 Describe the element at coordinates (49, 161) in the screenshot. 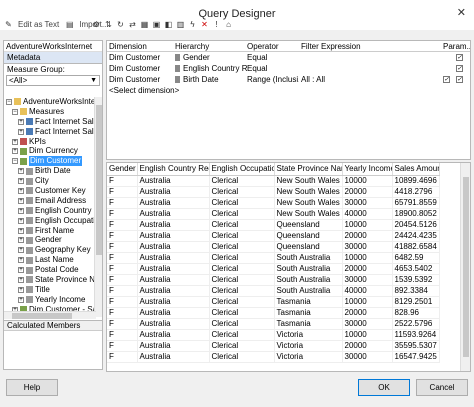

I see `tree-item: − Dim Customer` at that location.